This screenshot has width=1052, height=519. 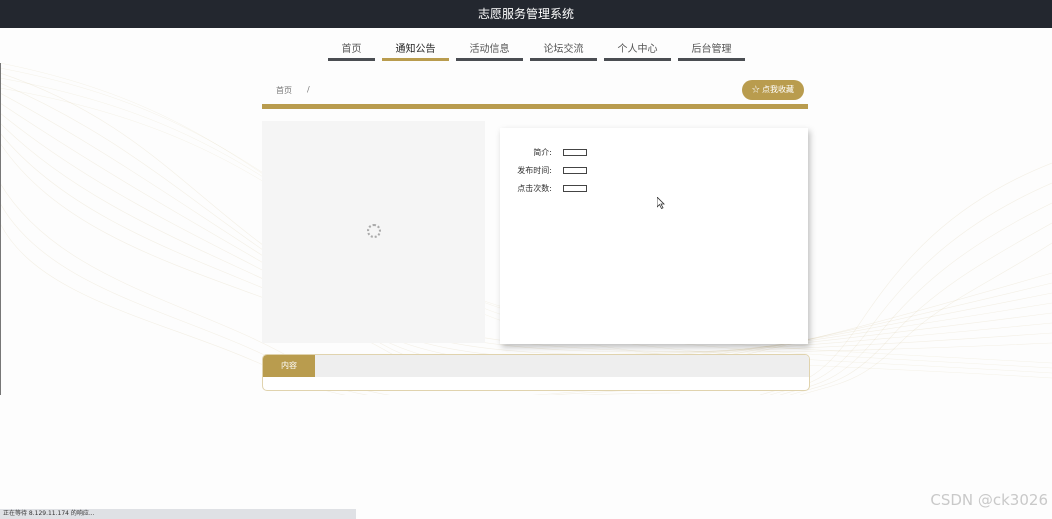 I want to click on publish-time-value, so click(x=575, y=170).